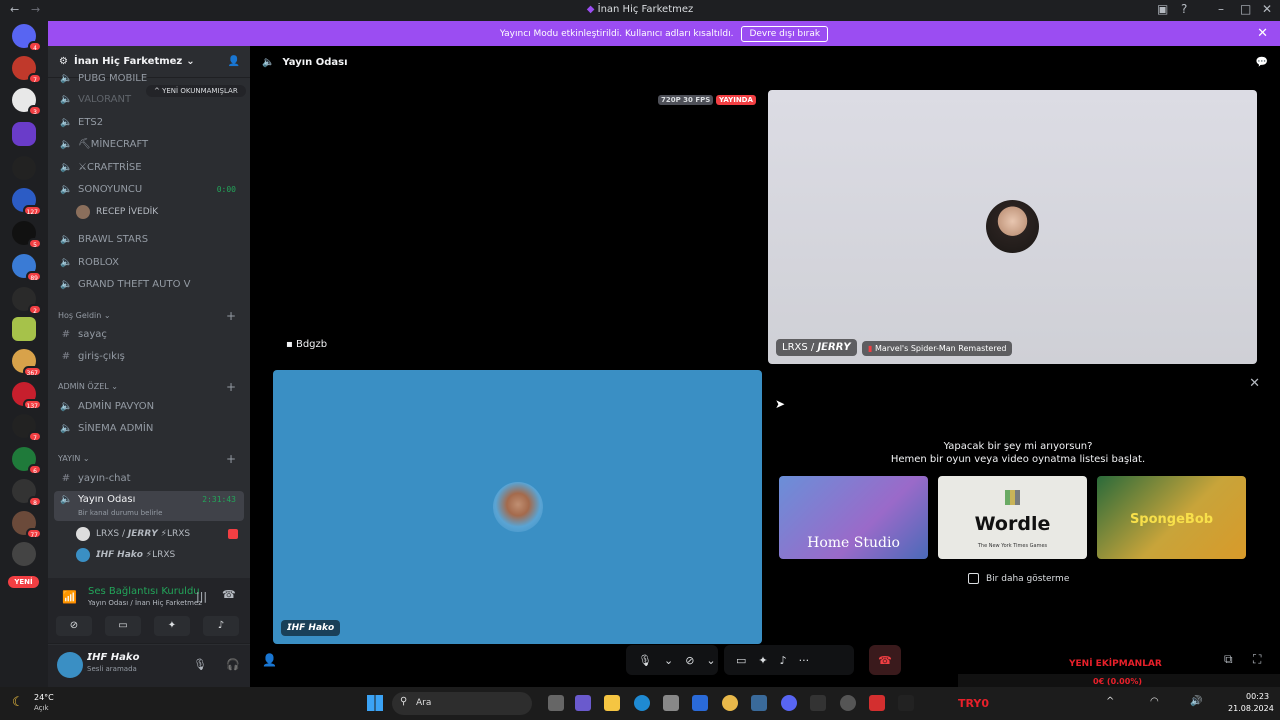 The image size is (1280, 720). What do you see at coordinates (117, 212) in the screenshot?
I see `voice-user: RECEP İVEDİK` at bounding box center [117, 212].